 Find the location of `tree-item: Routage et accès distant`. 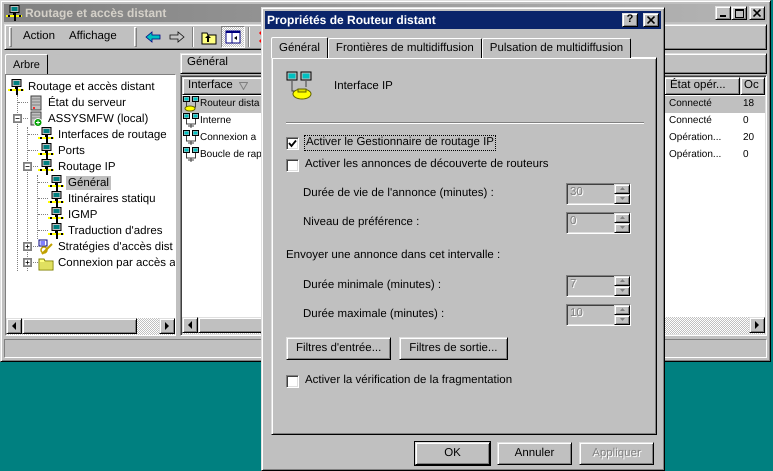

tree-item: Routage et accès distant is located at coordinates (91, 87).